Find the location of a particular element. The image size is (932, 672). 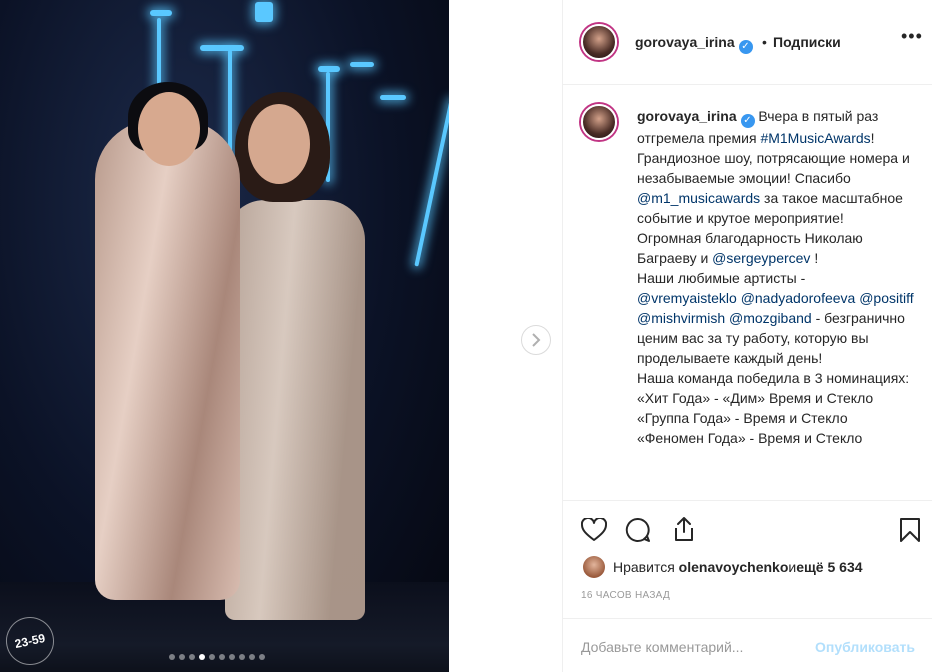

save-button is located at coordinates (910, 530).